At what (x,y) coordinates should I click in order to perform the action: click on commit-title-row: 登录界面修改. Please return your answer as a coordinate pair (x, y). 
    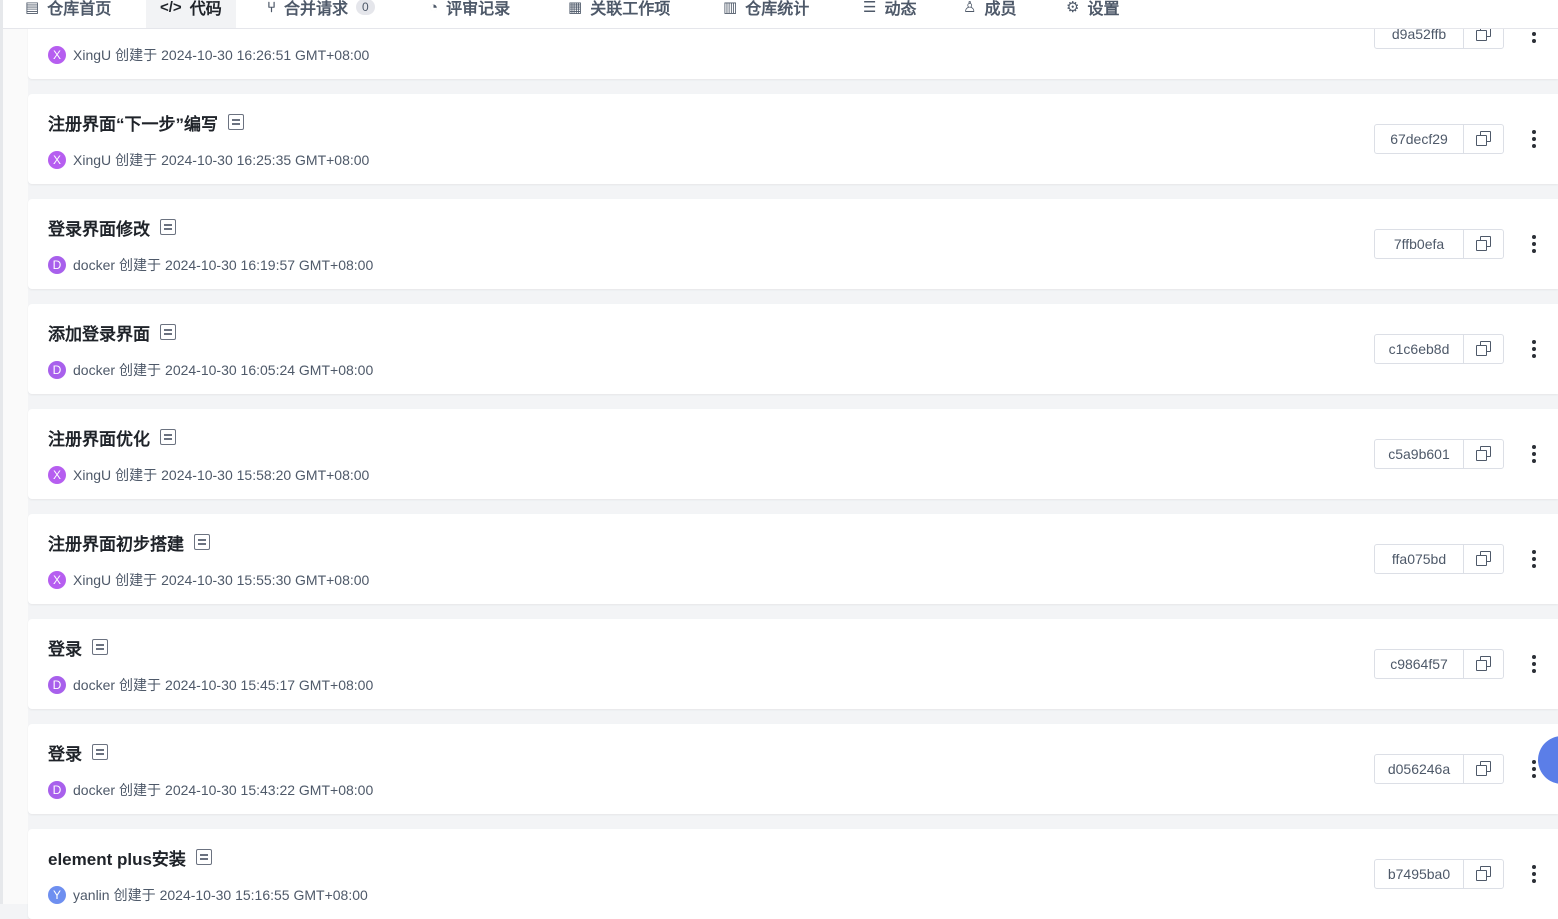
    Looking at the image, I should click on (112, 227).